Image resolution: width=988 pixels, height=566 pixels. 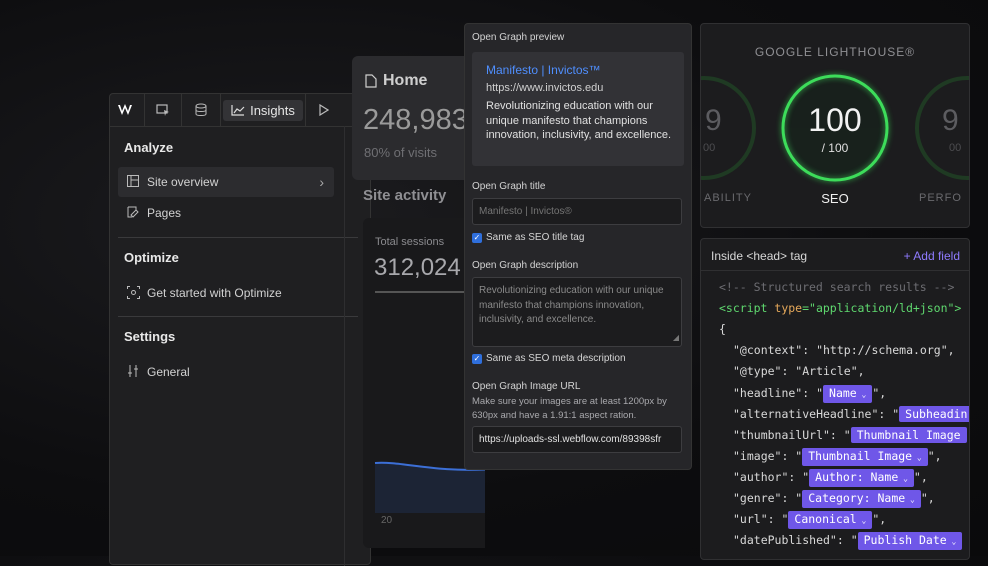 What do you see at coordinates (125, 109) in the screenshot?
I see `webflow-logo-icon` at bounding box center [125, 109].